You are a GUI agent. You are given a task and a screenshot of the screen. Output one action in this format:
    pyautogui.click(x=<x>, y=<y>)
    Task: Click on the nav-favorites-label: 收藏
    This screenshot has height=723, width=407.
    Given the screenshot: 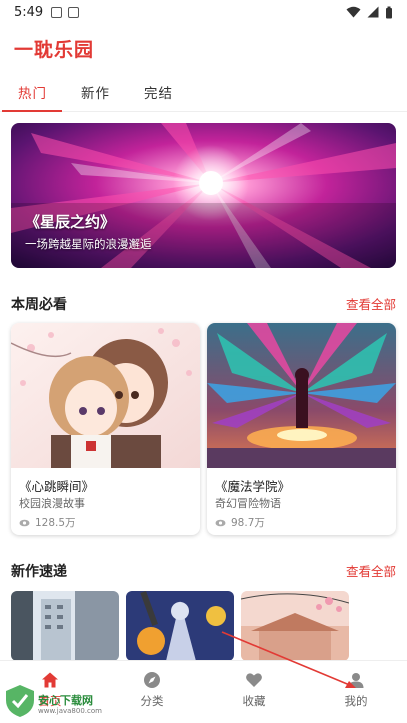 What is the action you would take?
    pyautogui.click(x=254, y=701)
    